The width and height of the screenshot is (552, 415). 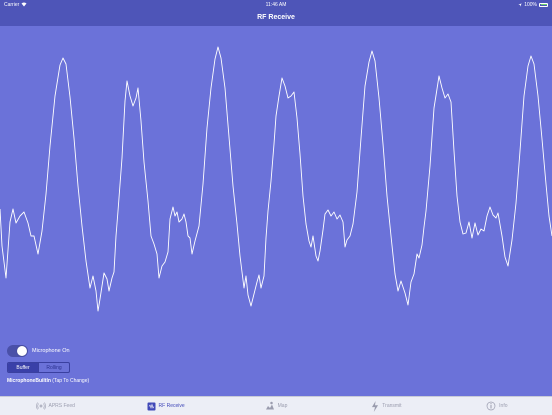 What do you see at coordinates (543, 4) in the screenshot?
I see `battery-icon` at bounding box center [543, 4].